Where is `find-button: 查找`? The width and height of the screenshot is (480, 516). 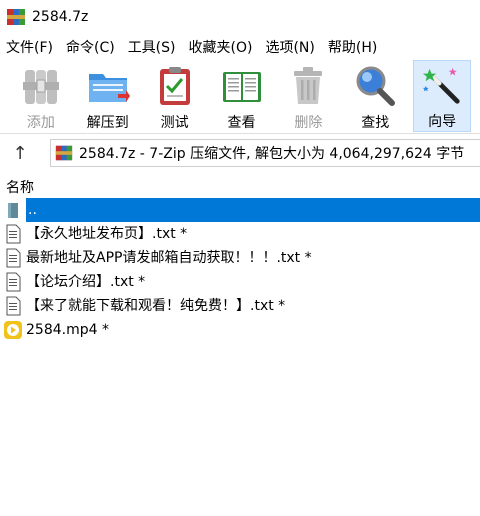 find-button: 查找 is located at coordinates (375, 96).